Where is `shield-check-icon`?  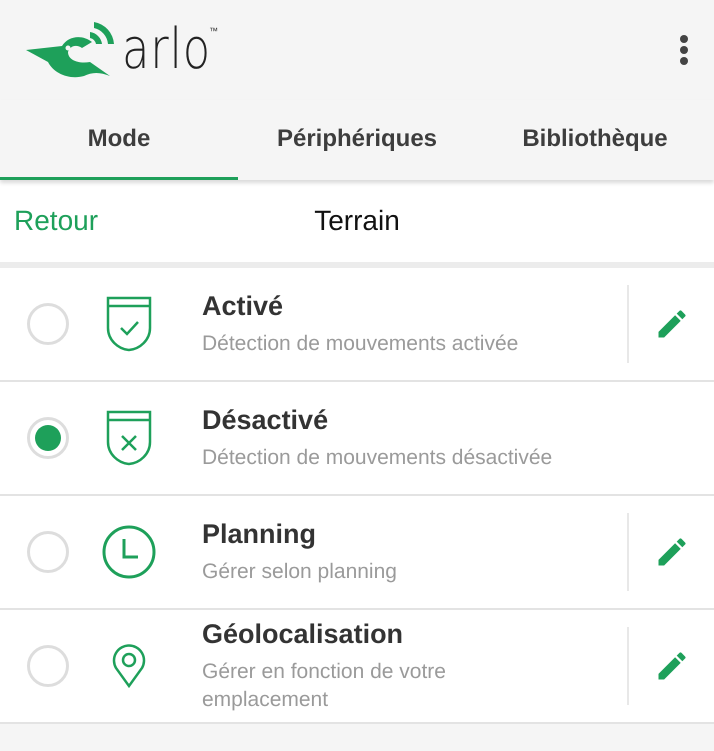
shield-check-icon is located at coordinates (129, 324).